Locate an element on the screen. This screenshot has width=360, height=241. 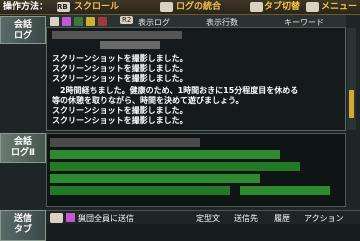
tab-display-log: 表示ログ is located at coordinates (154, 22).